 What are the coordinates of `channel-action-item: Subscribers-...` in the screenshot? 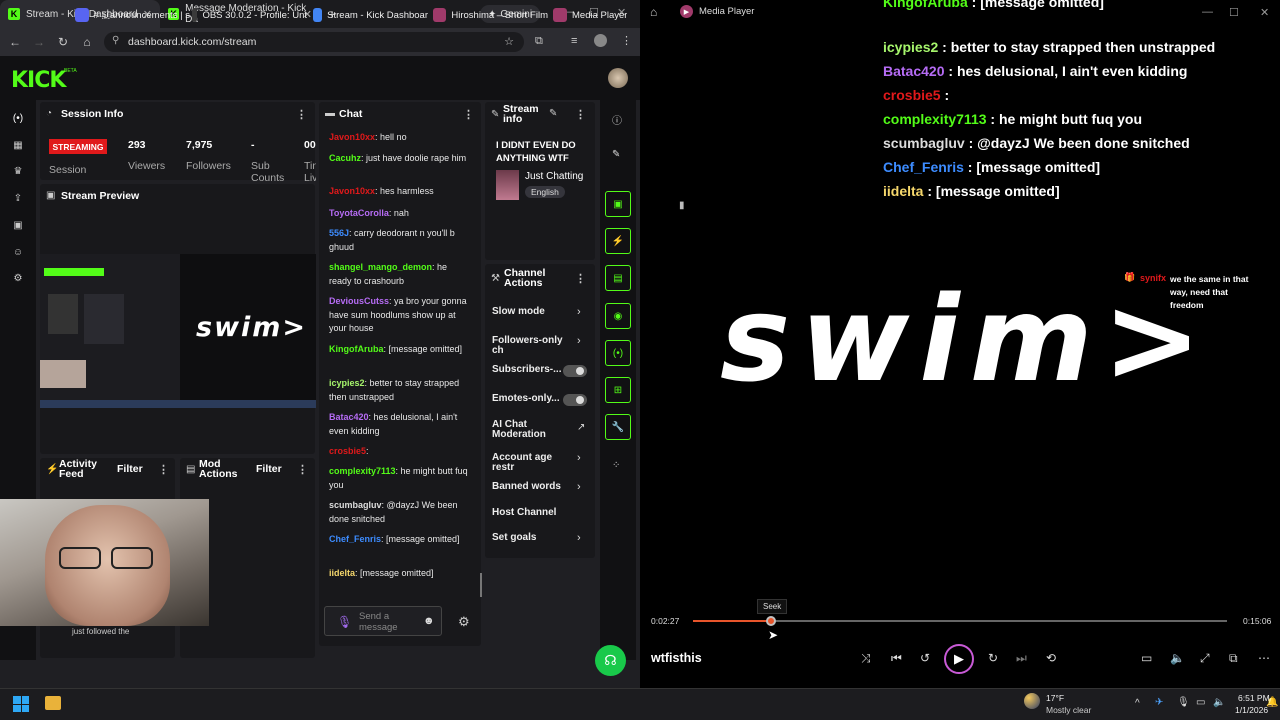 It's located at (532, 370).